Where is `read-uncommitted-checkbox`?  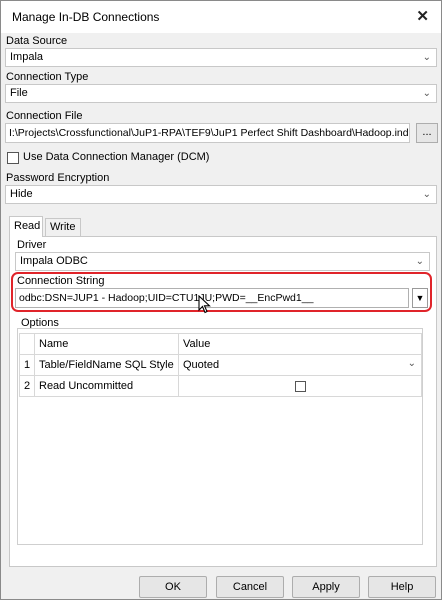
read-uncommitted-checkbox is located at coordinates (300, 386).